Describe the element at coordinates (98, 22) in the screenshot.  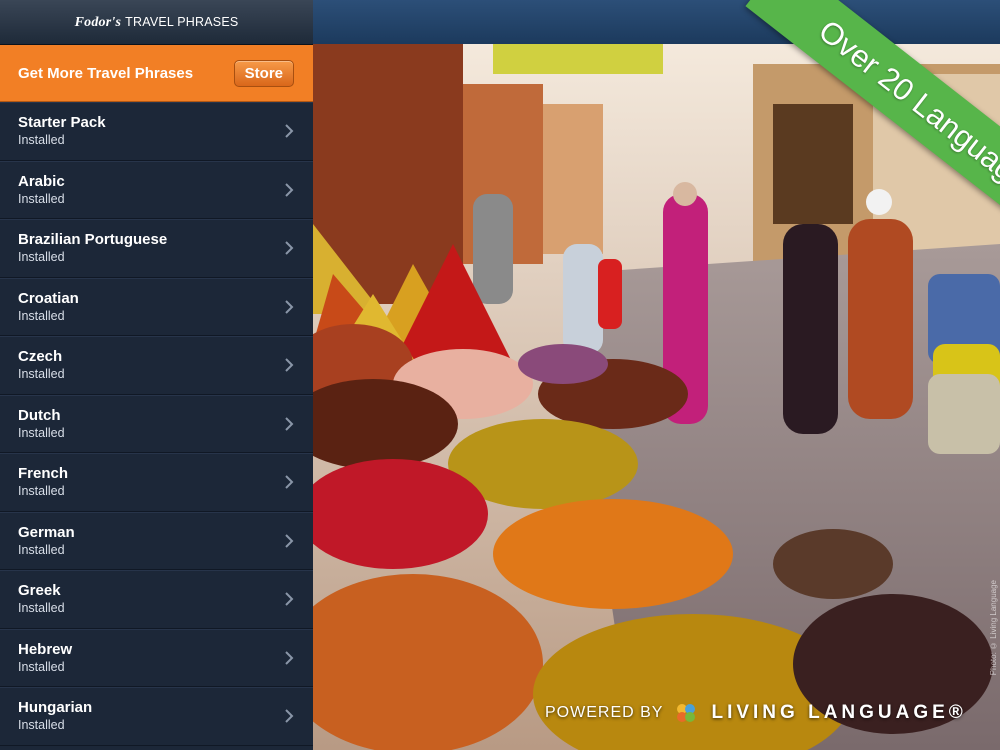
I see `brand-logo-text: Fodor's` at that location.